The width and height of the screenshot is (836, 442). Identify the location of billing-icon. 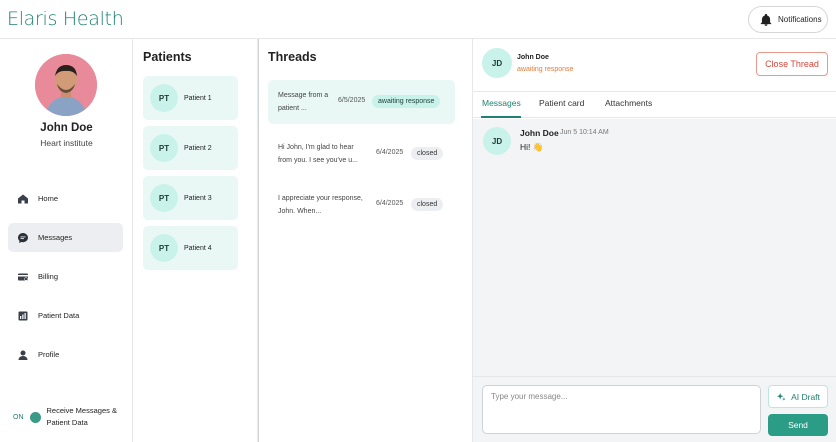
(23, 277).